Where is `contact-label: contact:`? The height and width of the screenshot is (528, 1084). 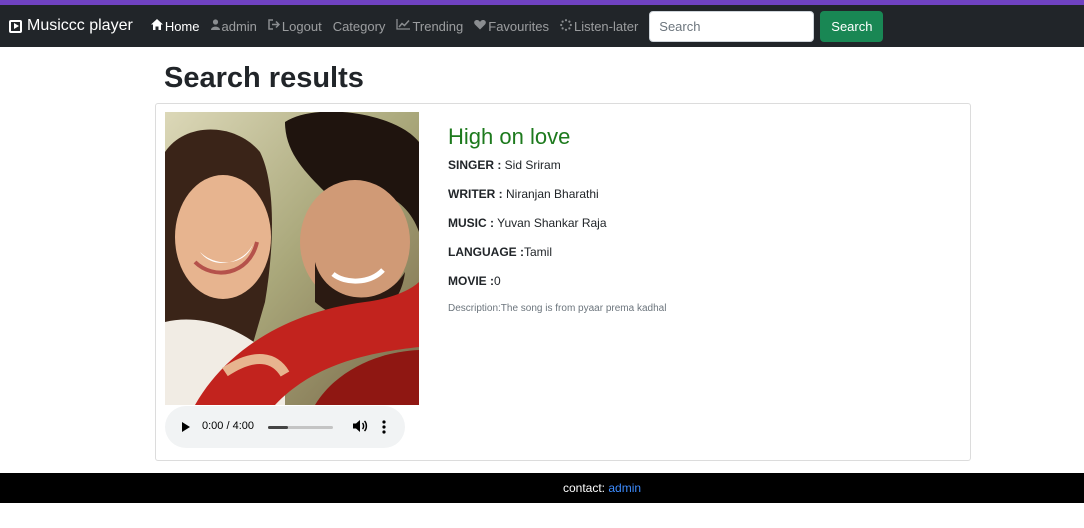
contact-label: contact: is located at coordinates (583, 488).